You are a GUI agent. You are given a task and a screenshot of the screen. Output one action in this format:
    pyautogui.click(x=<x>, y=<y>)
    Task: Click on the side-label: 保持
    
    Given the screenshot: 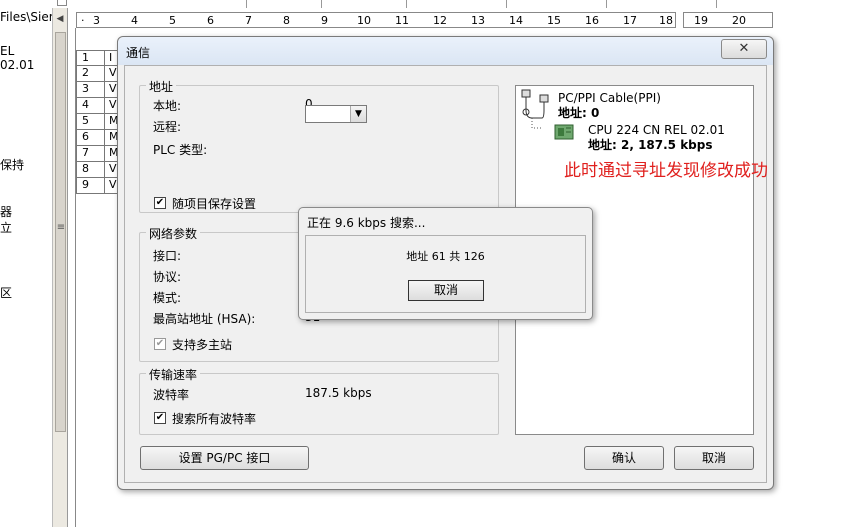 What is the action you would take?
    pyautogui.click(x=12, y=165)
    